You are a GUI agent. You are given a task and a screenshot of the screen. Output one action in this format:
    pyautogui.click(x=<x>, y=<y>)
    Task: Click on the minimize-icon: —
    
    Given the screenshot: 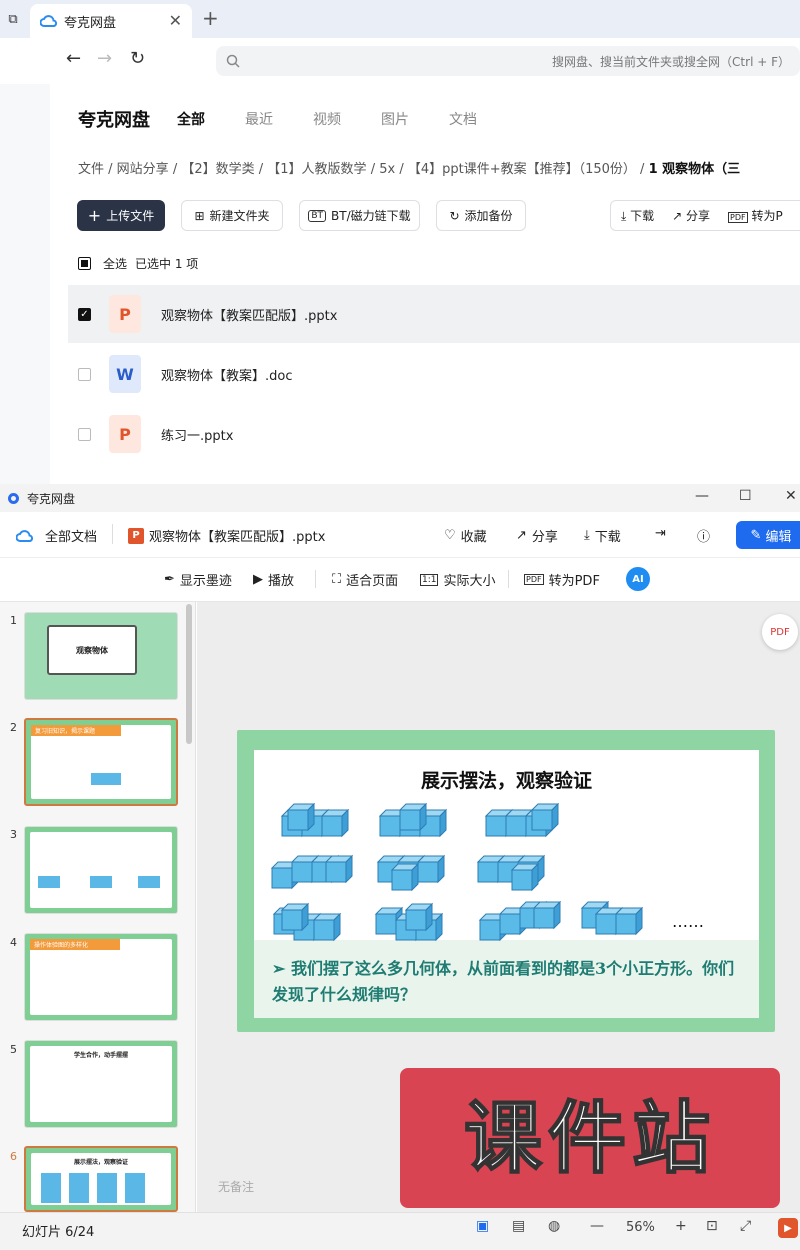 What is the action you would take?
    pyautogui.click(x=702, y=496)
    